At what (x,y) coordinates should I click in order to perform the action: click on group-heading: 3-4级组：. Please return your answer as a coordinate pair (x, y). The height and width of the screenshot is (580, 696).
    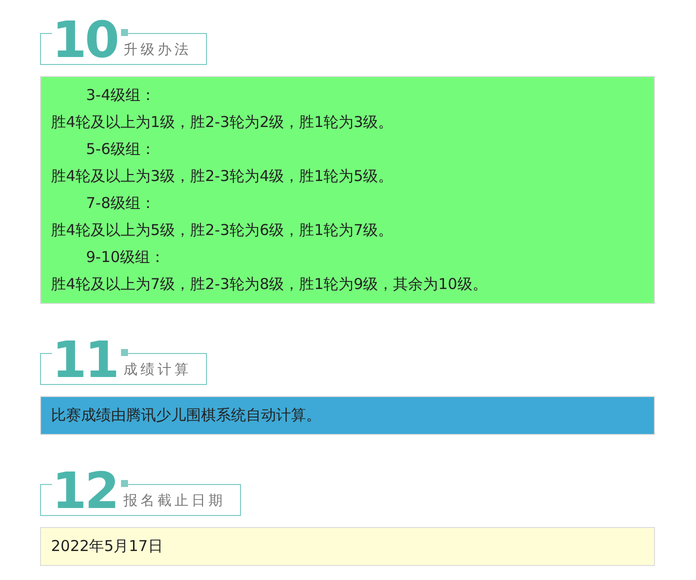
    Looking at the image, I should click on (120, 95).